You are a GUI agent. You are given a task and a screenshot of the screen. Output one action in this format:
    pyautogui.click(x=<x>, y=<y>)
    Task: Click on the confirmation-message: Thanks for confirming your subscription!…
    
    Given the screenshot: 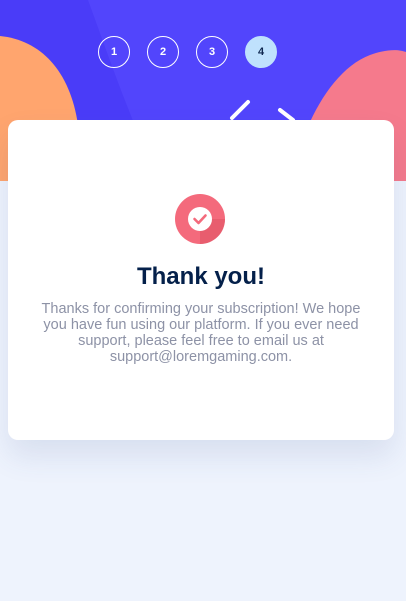 What is the action you would take?
    pyautogui.click(x=201, y=333)
    